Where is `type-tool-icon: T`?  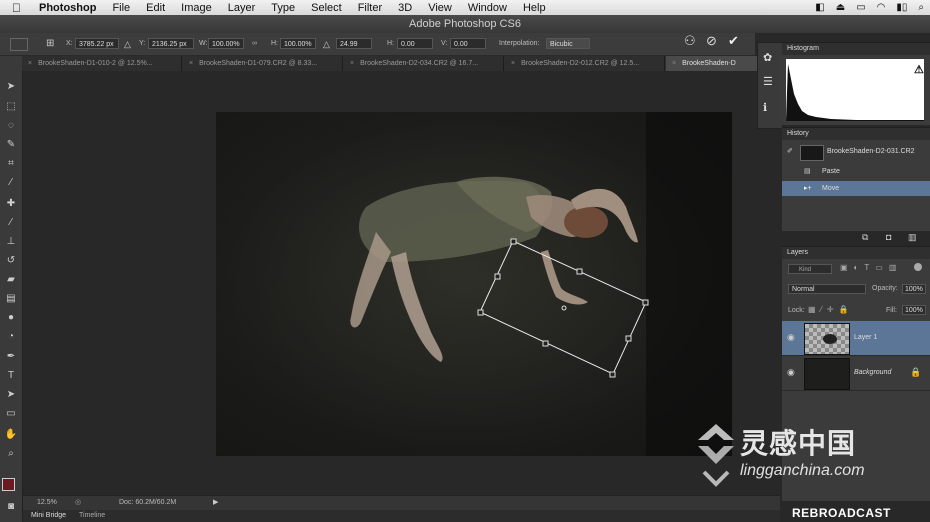 type-tool-icon: T is located at coordinates (11, 376).